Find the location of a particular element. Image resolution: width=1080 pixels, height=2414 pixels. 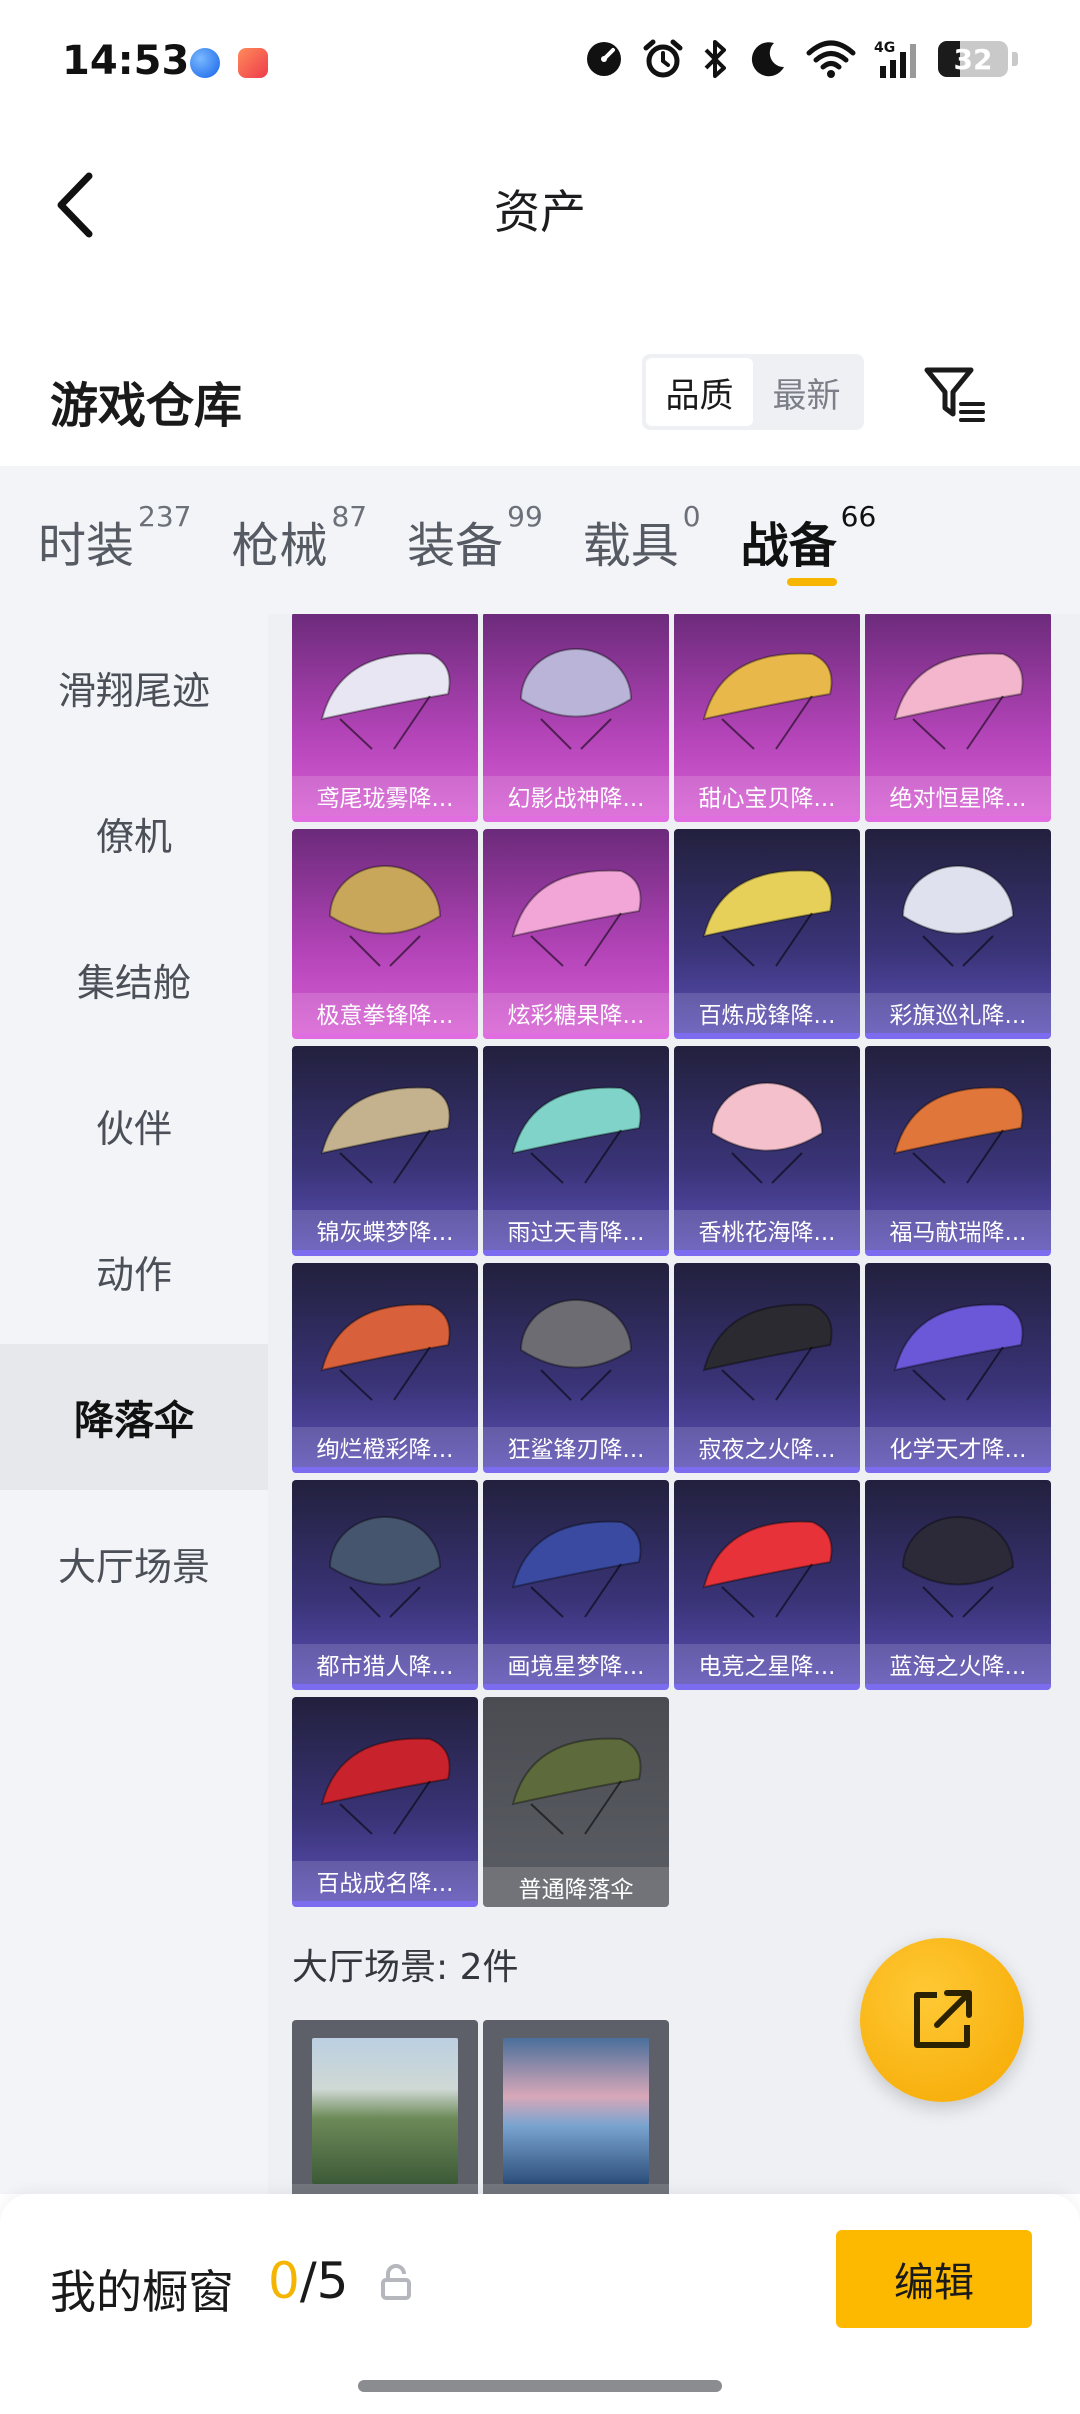

share-button is located at coordinates (942, 2020).